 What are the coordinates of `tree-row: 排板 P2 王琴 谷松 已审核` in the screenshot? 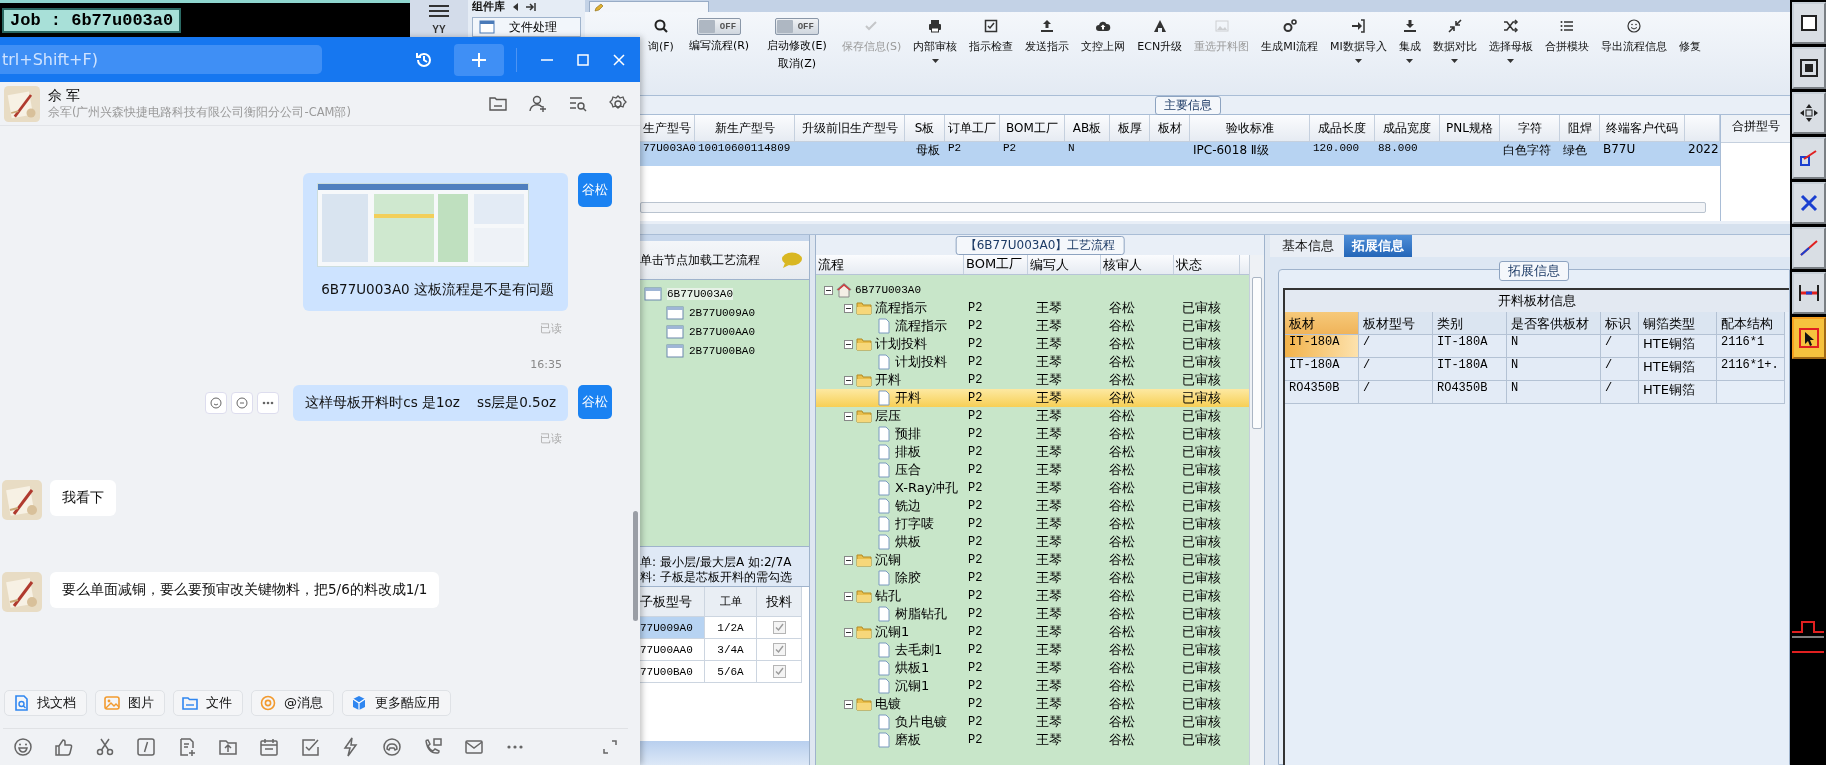 It's located at (1032, 452).